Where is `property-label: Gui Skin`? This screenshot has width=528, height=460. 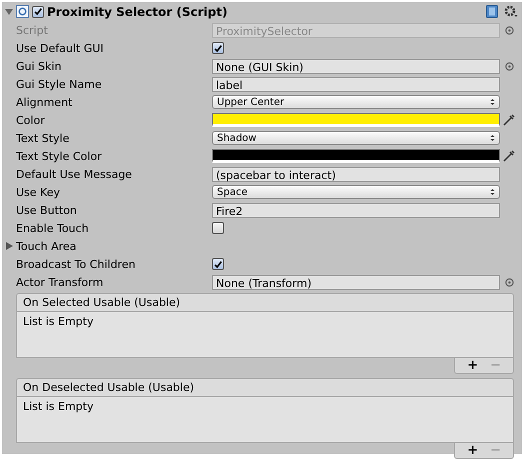 property-label: Gui Skin is located at coordinates (39, 66).